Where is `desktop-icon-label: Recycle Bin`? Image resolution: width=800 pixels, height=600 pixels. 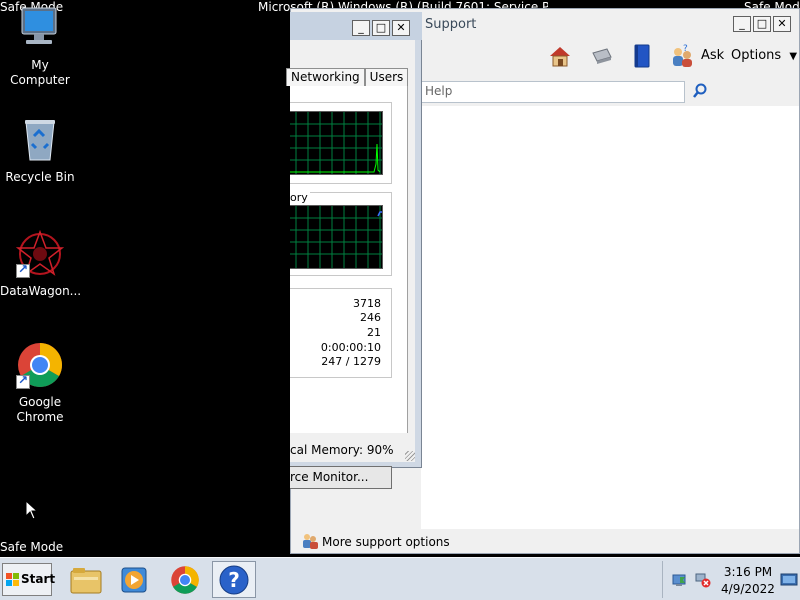 desktop-icon-label: Recycle Bin is located at coordinates (40, 177).